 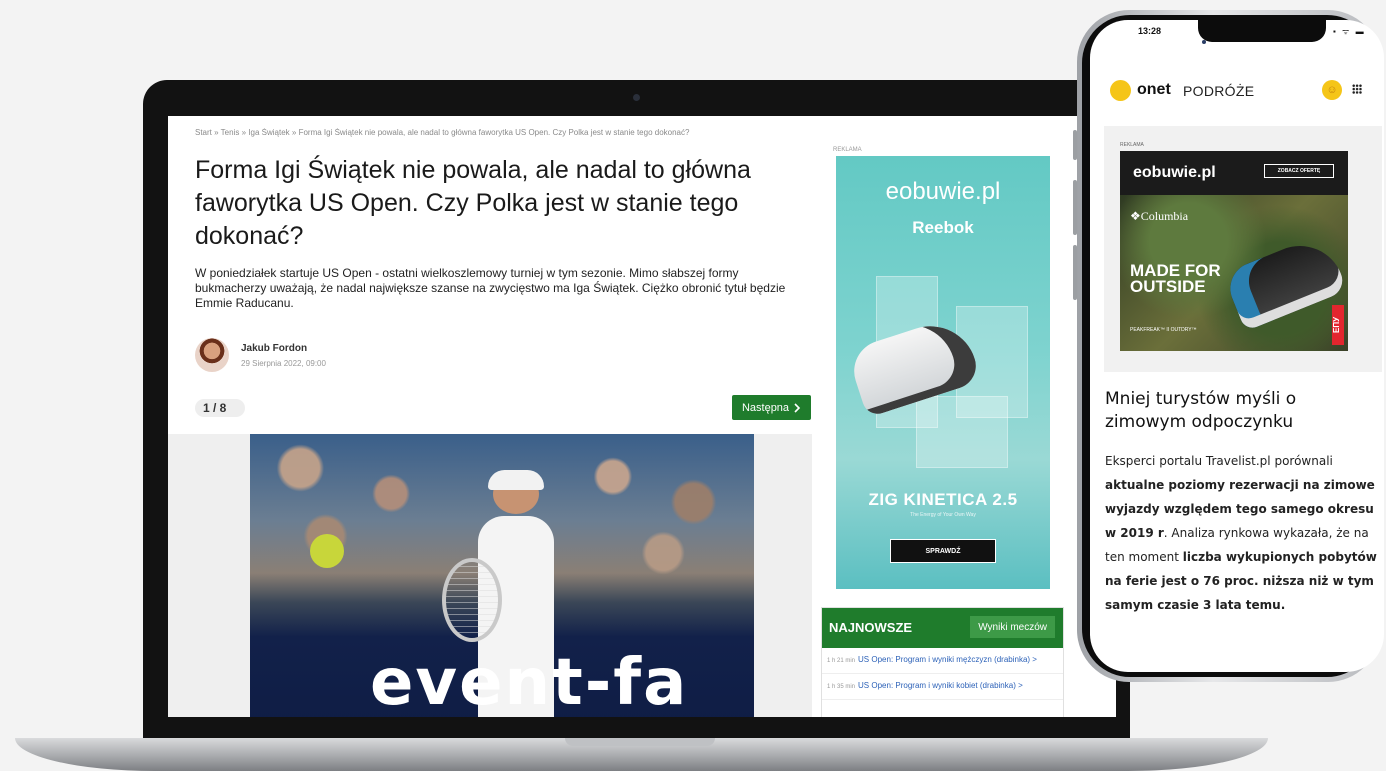 I want to click on onet-logo-dot-icon, so click(x=1120, y=90).